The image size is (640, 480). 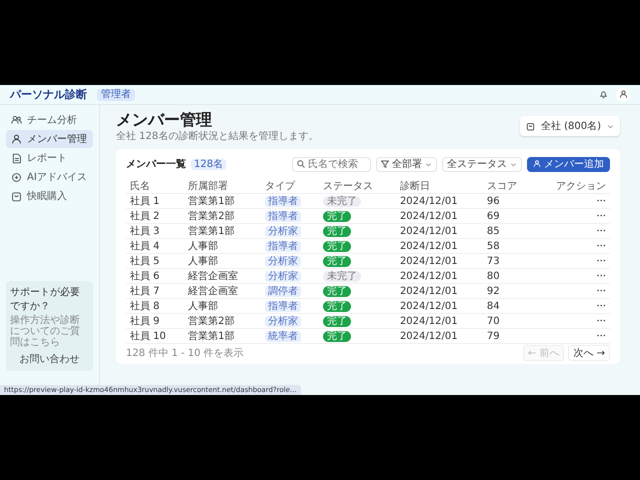 What do you see at coordinates (49, 139) in the screenshot?
I see `sidebar-item: メンバー管理` at bounding box center [49, 139].